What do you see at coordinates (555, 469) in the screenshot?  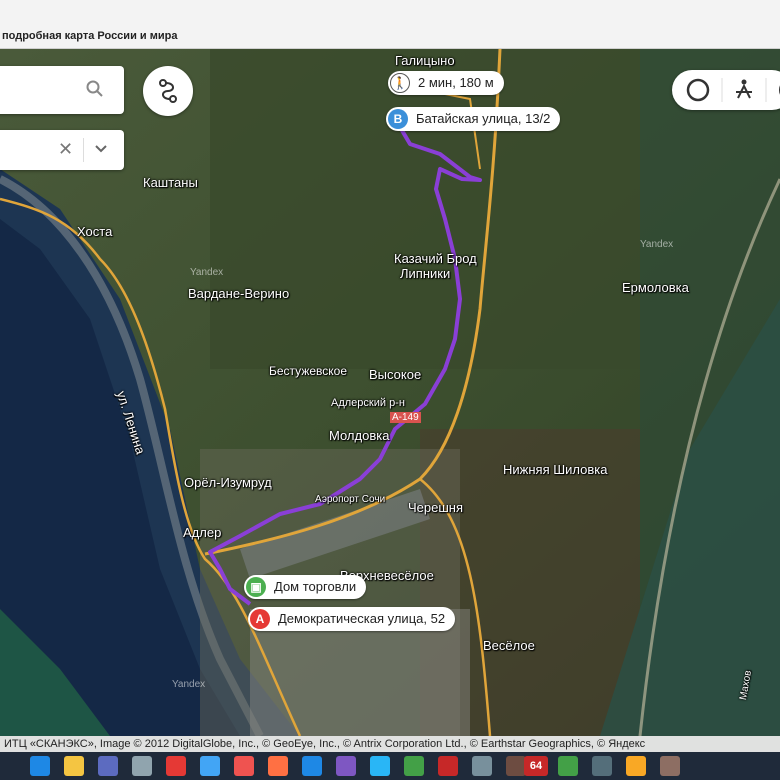 I see `place-label: Нижняя Шиловка` at bounding box center [555, 469].